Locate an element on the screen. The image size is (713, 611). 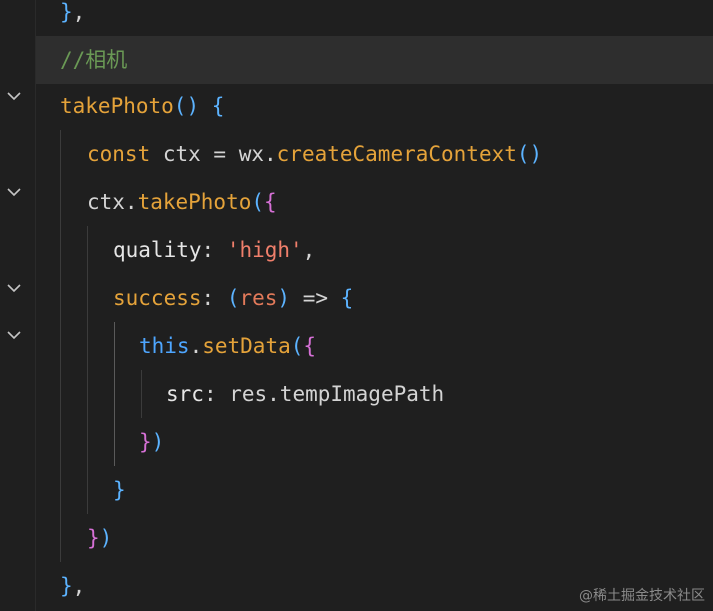
line-text: } is located at coordinates (119, 490).